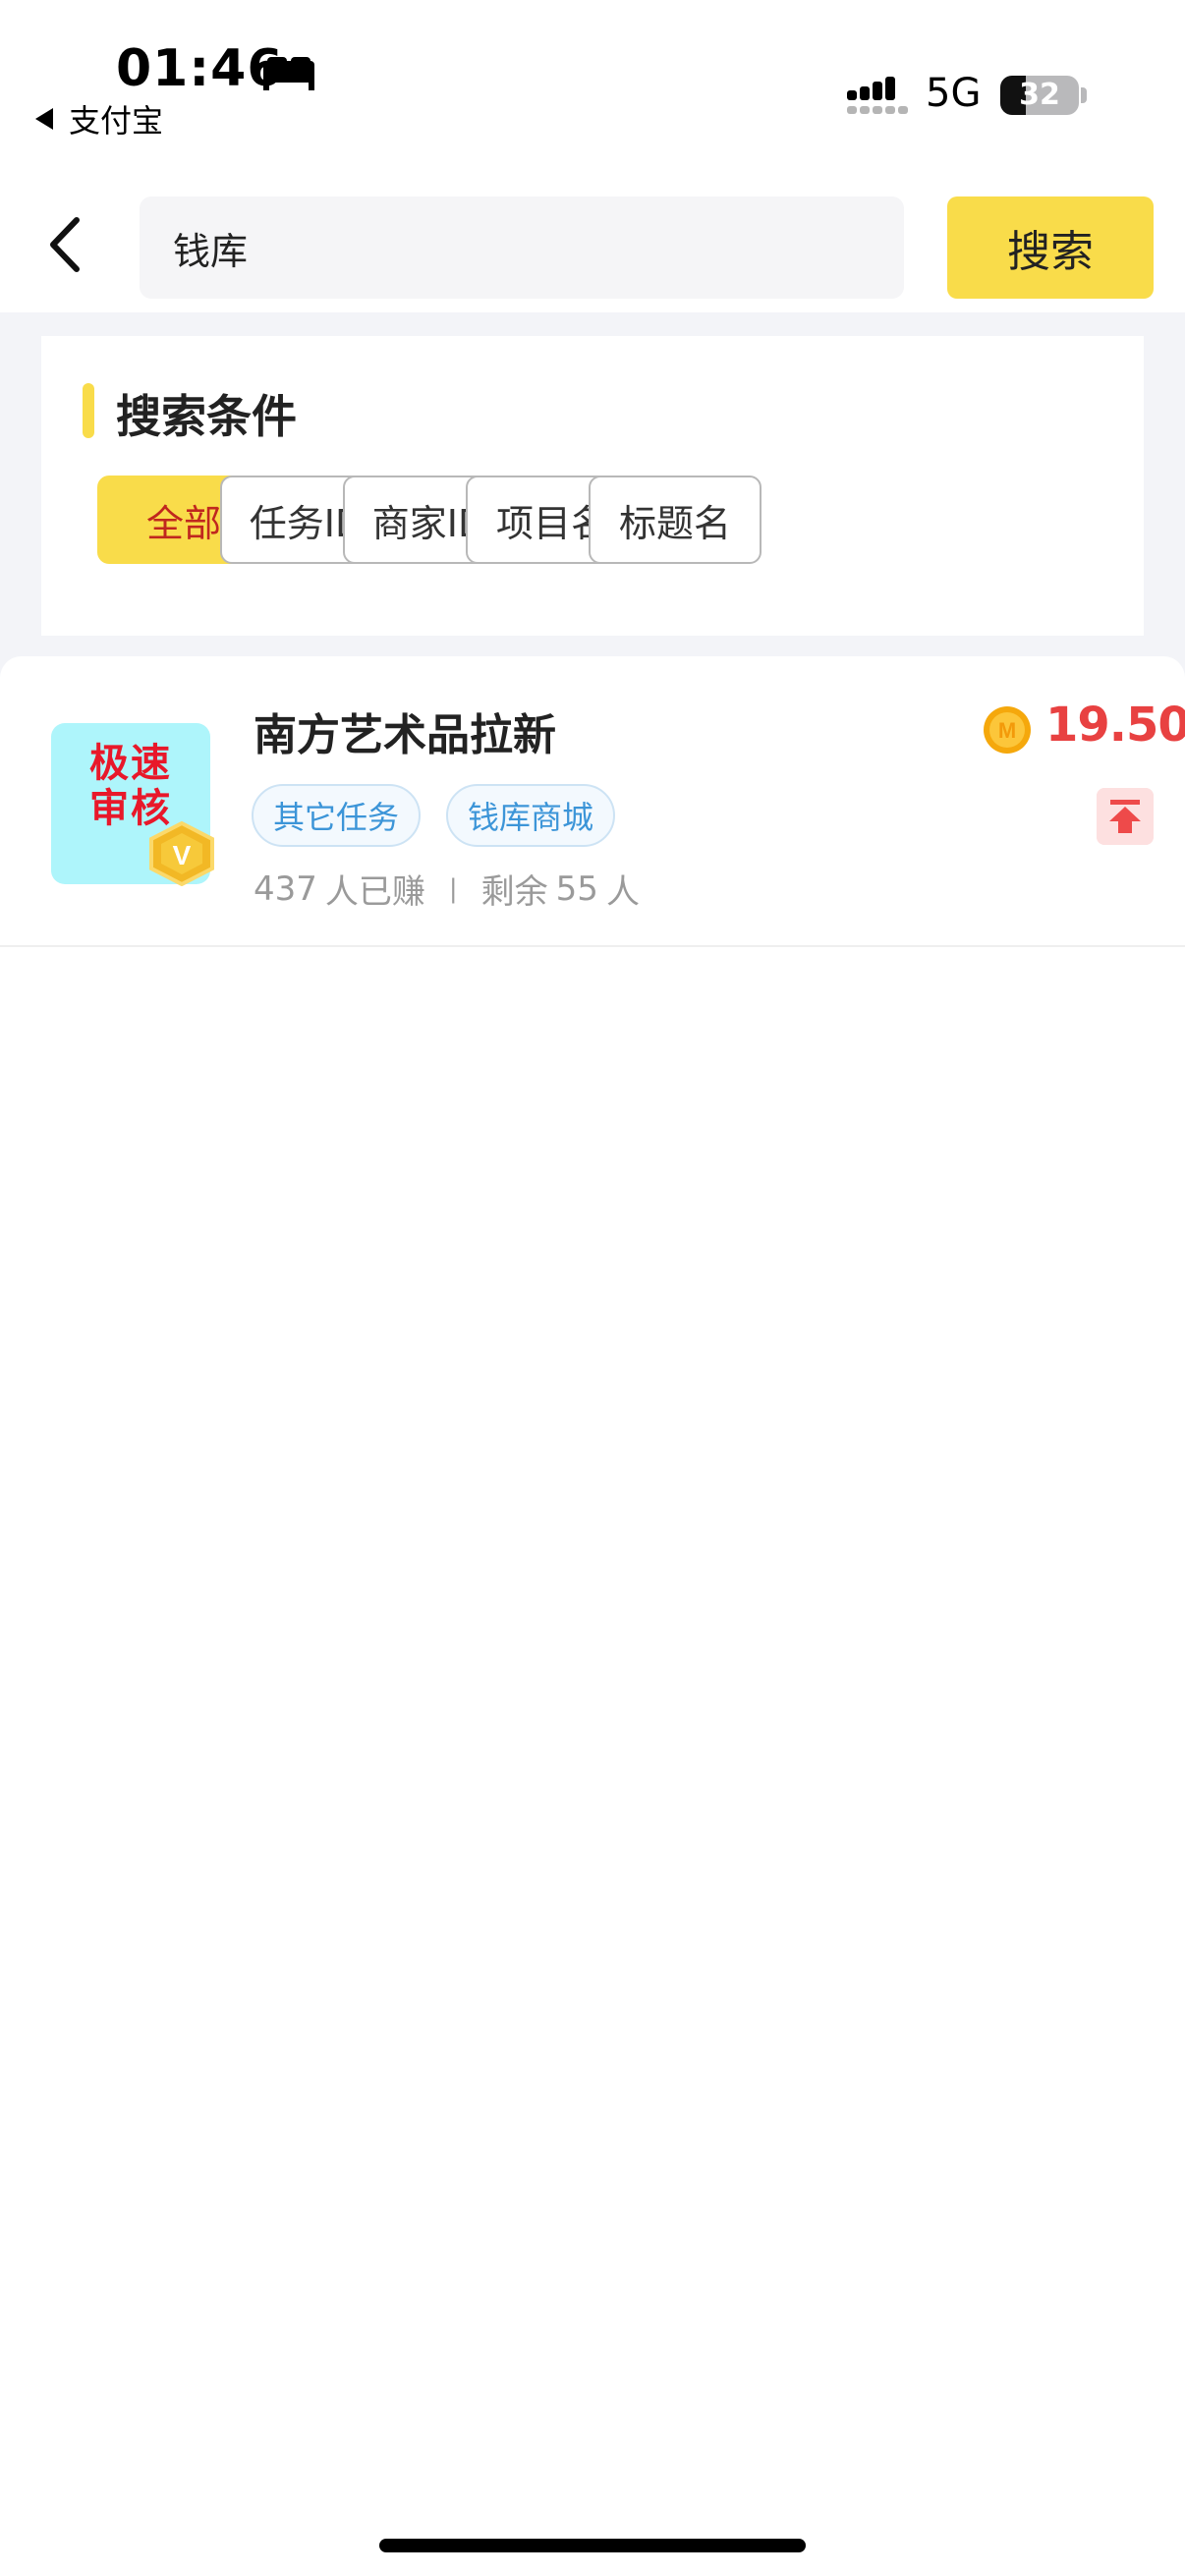 The image size is (1185, 2576). I want to click on coin-icon: M, so click(1008, 730).